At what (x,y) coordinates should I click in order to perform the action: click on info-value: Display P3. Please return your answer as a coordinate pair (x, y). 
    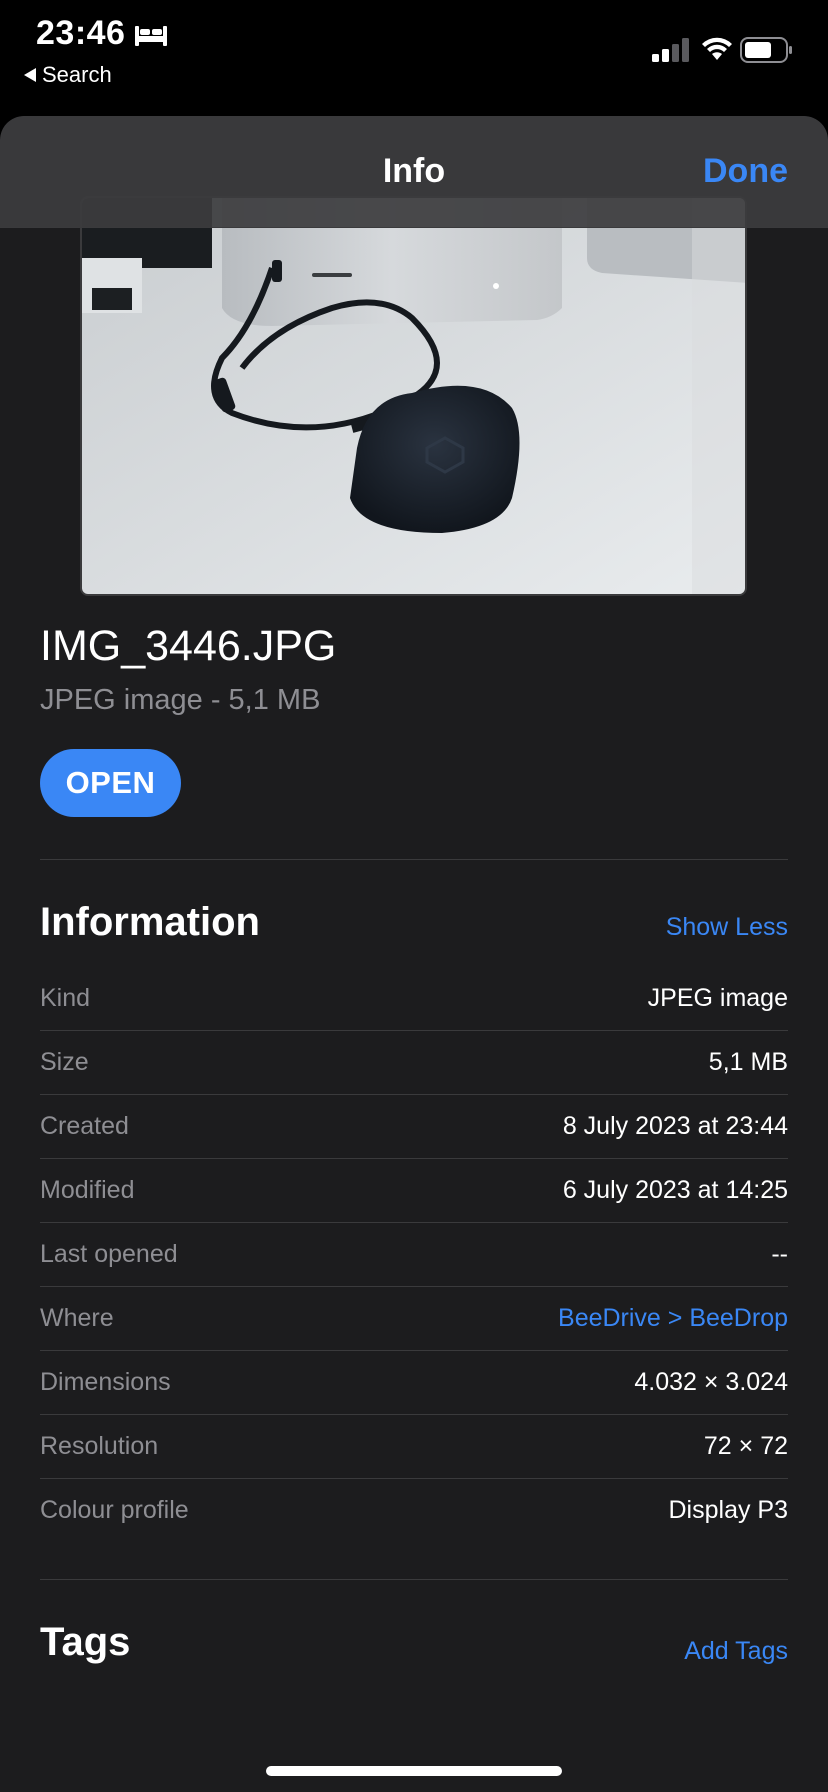
    Looking at the image, I should click on (728, 1510).